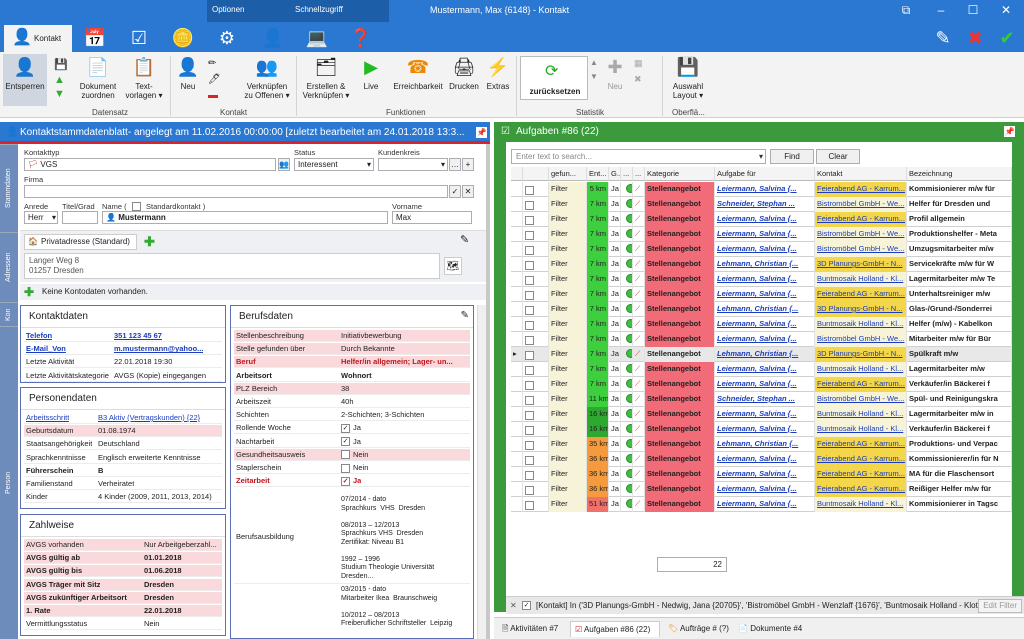  Describe the element at coordinates (594, 76) in the screenshot. I see `scroll-down-icon: ▼` at that location.